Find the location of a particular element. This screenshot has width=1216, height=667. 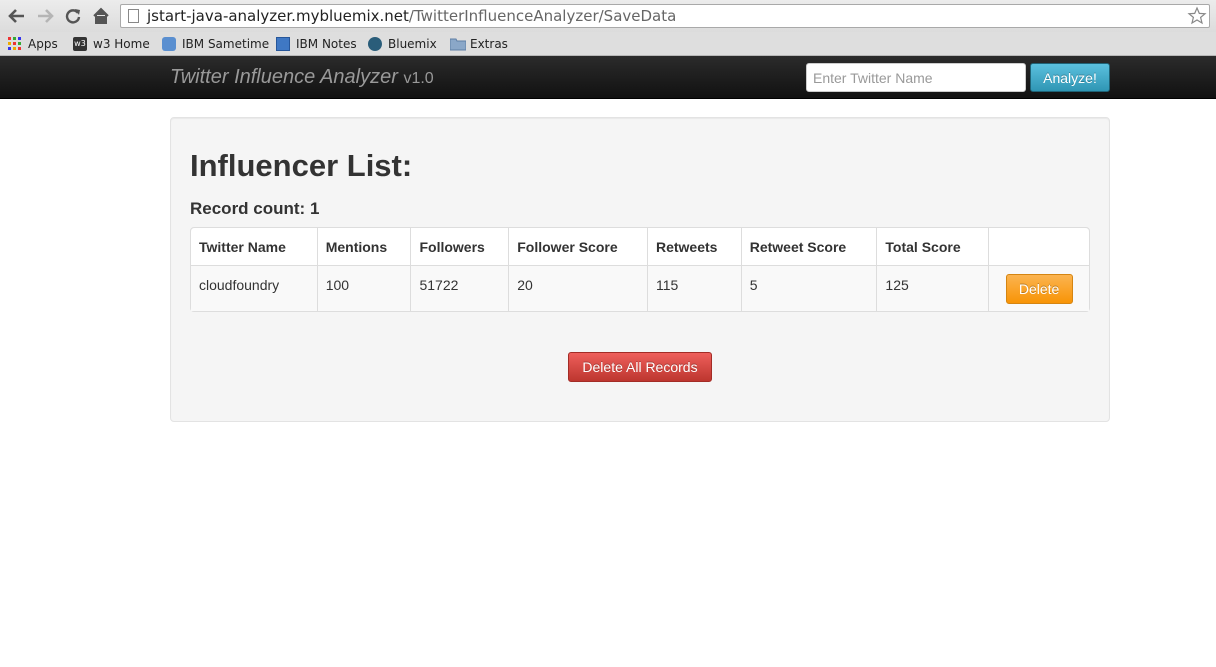

column-header: Followers is located at coordinates (459, 246).